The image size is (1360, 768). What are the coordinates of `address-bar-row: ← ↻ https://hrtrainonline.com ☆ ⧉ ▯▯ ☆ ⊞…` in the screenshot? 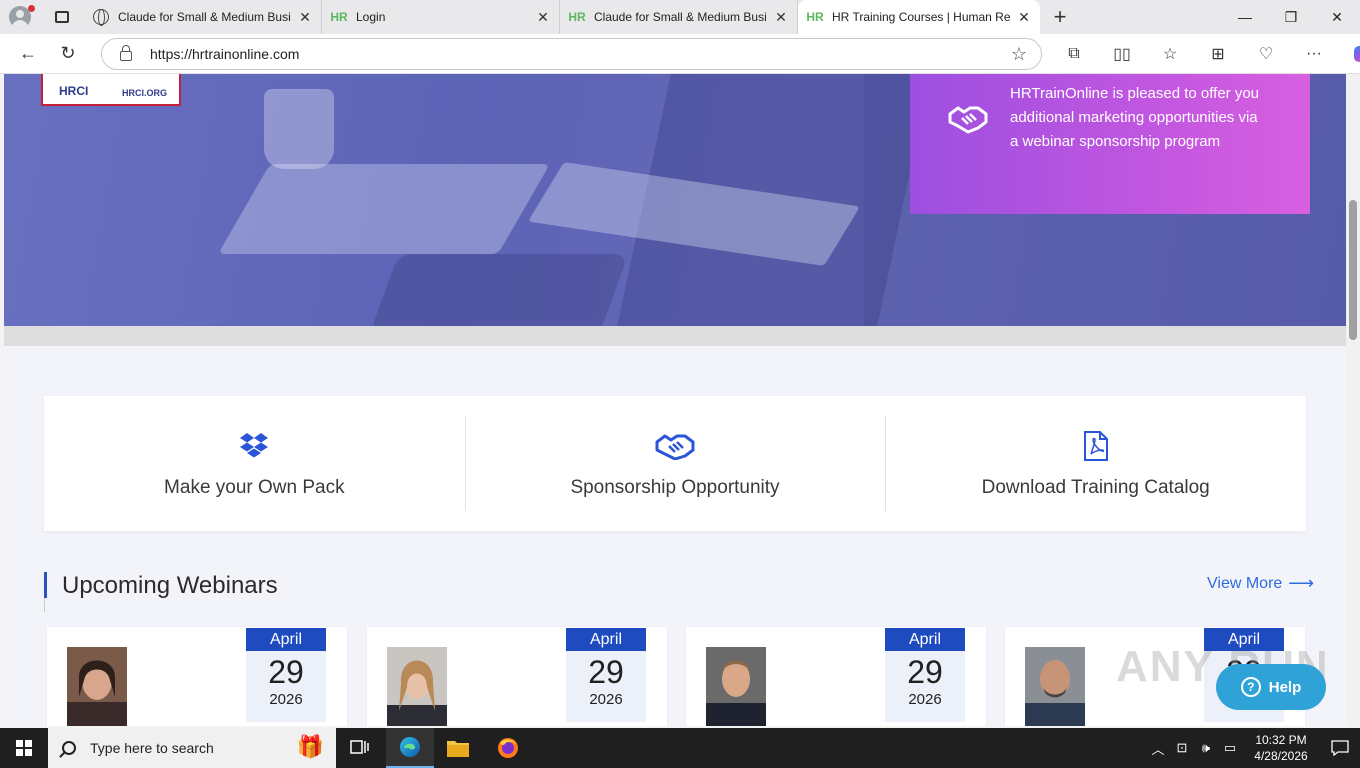 It's located at (680, 54).